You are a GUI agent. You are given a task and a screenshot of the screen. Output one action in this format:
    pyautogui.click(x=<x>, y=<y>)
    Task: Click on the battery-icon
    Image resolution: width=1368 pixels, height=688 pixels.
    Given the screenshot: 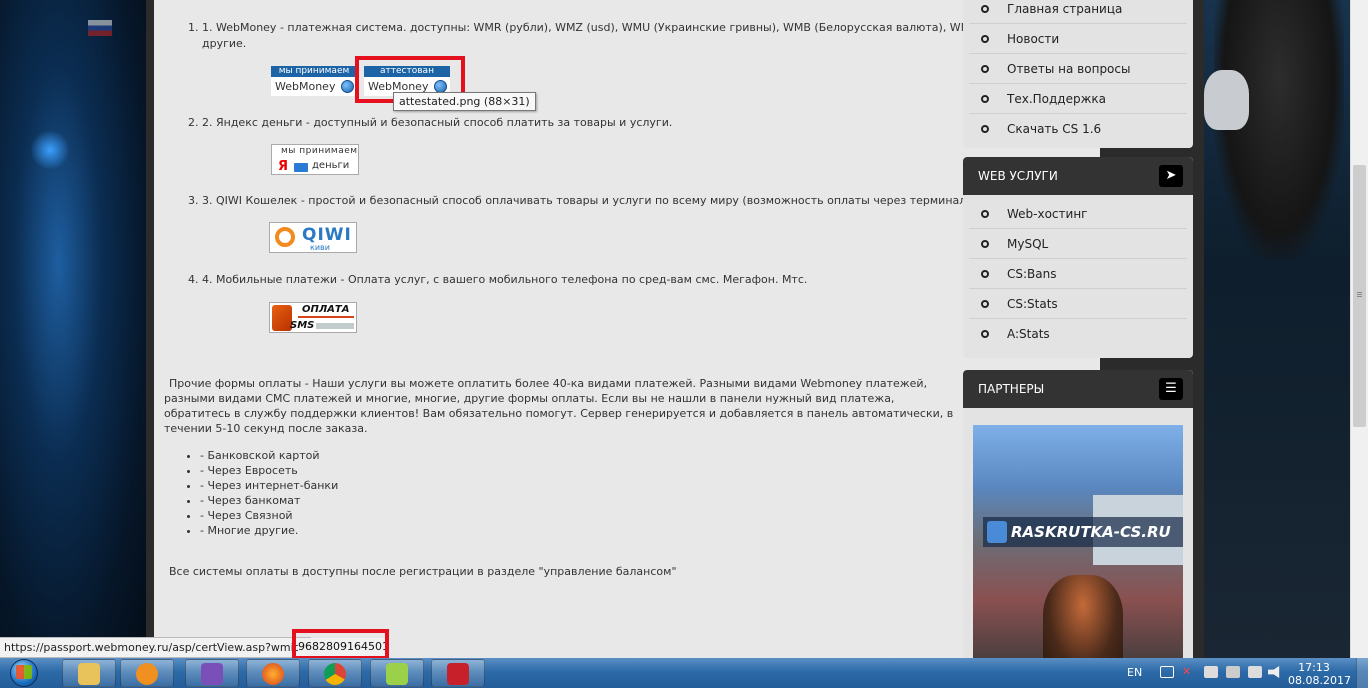 What is the action you would take?
    pyautogui.click(x=1233, y=672)
    